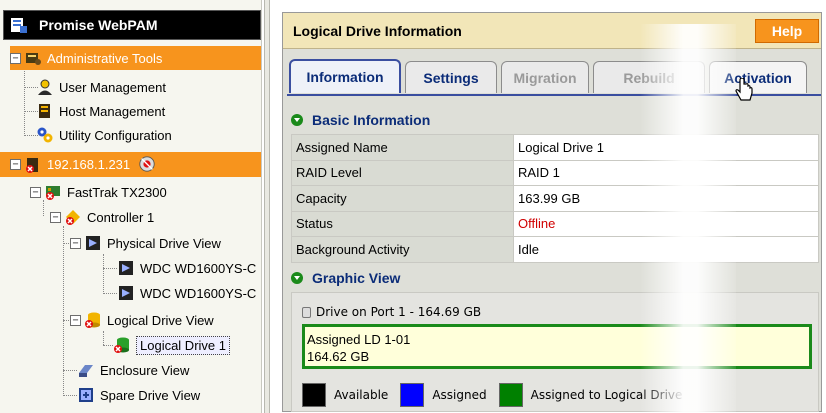  Describe the element at coordinates (145, 370) in the screenshot. I see `tree-item-label: Enclosure View` at that location.